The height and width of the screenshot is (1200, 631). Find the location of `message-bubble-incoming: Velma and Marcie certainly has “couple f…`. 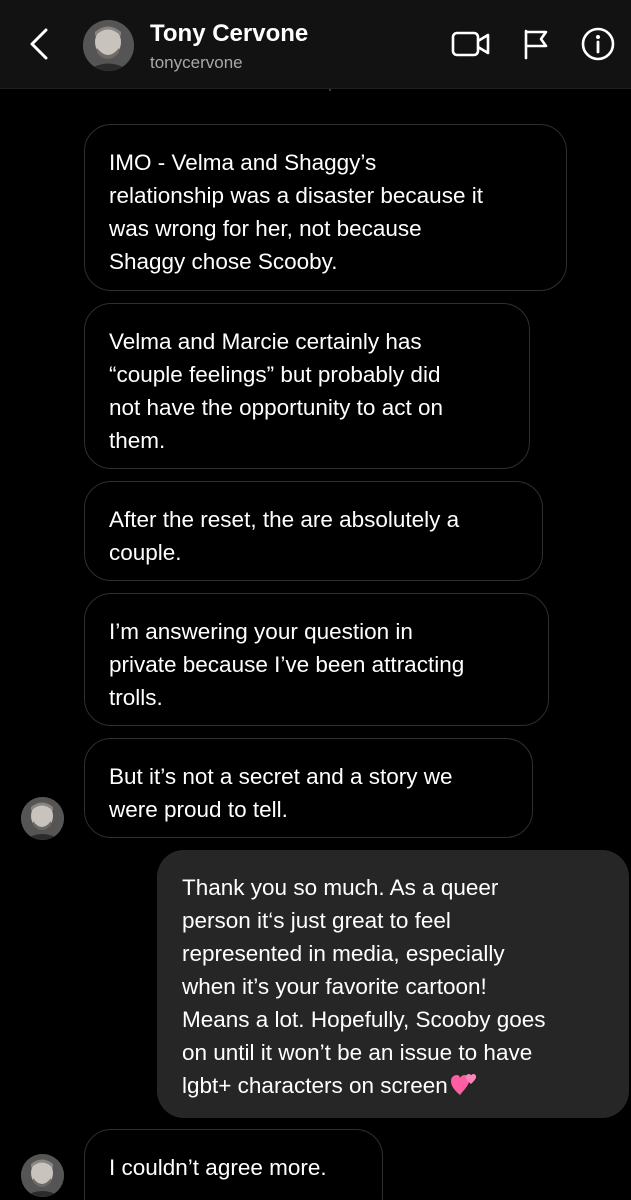

message-bubble-incoming: Velma and Marcie certainly has “couple f… is located at coordinates (307, 386).